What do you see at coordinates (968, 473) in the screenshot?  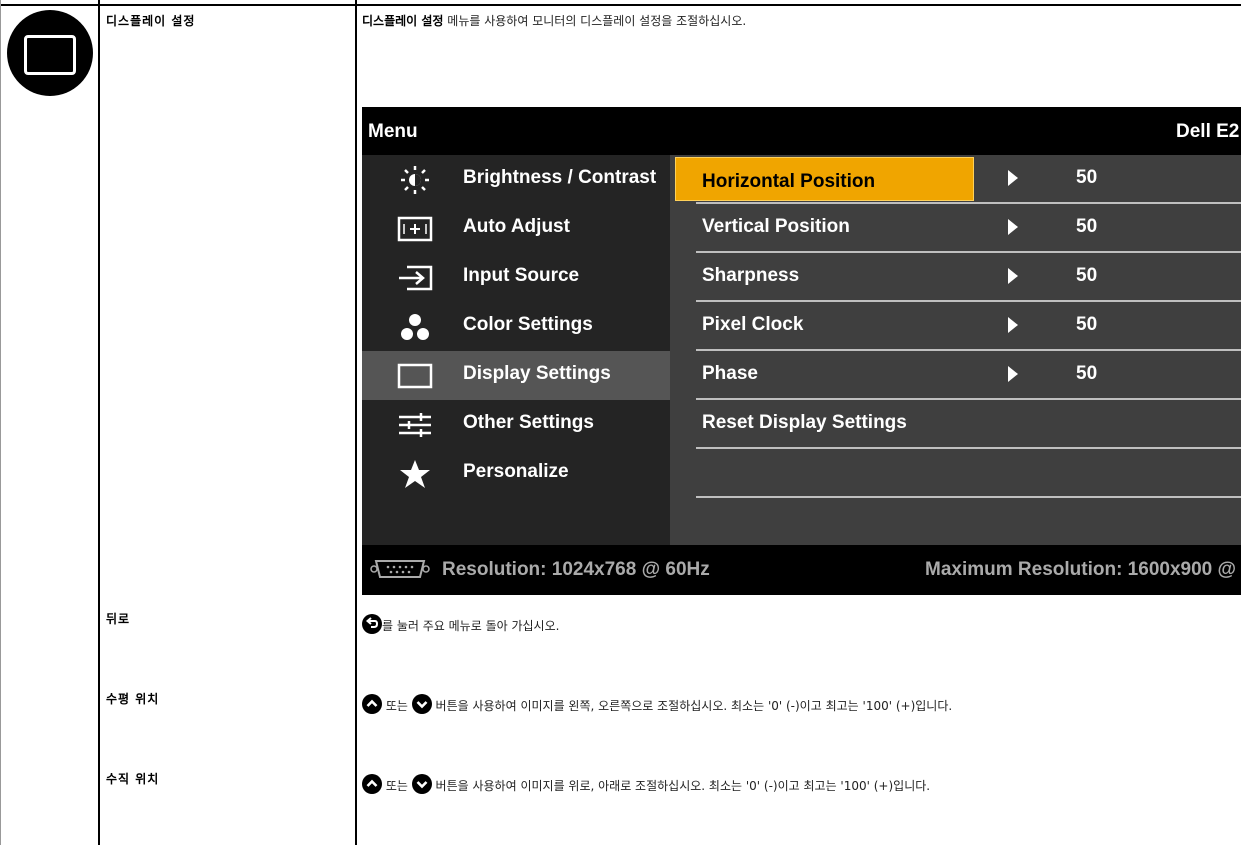 I see `osd-submenu-row-empty` at bounding box center [968, 473].